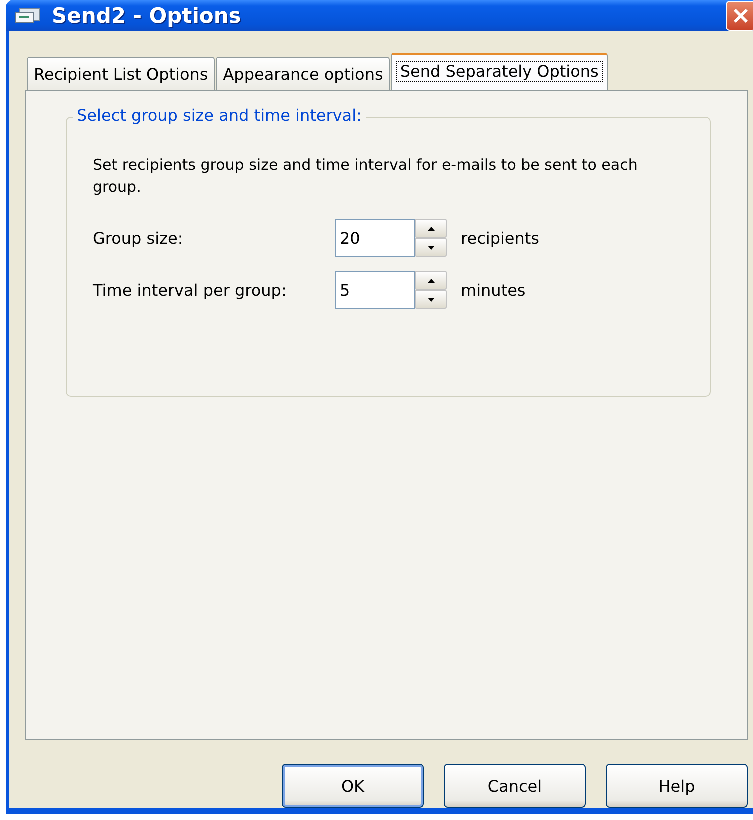 This screenshot has width=753, height=820. I want to click on group-title: Select group size and time interval:, so click(219, 115).